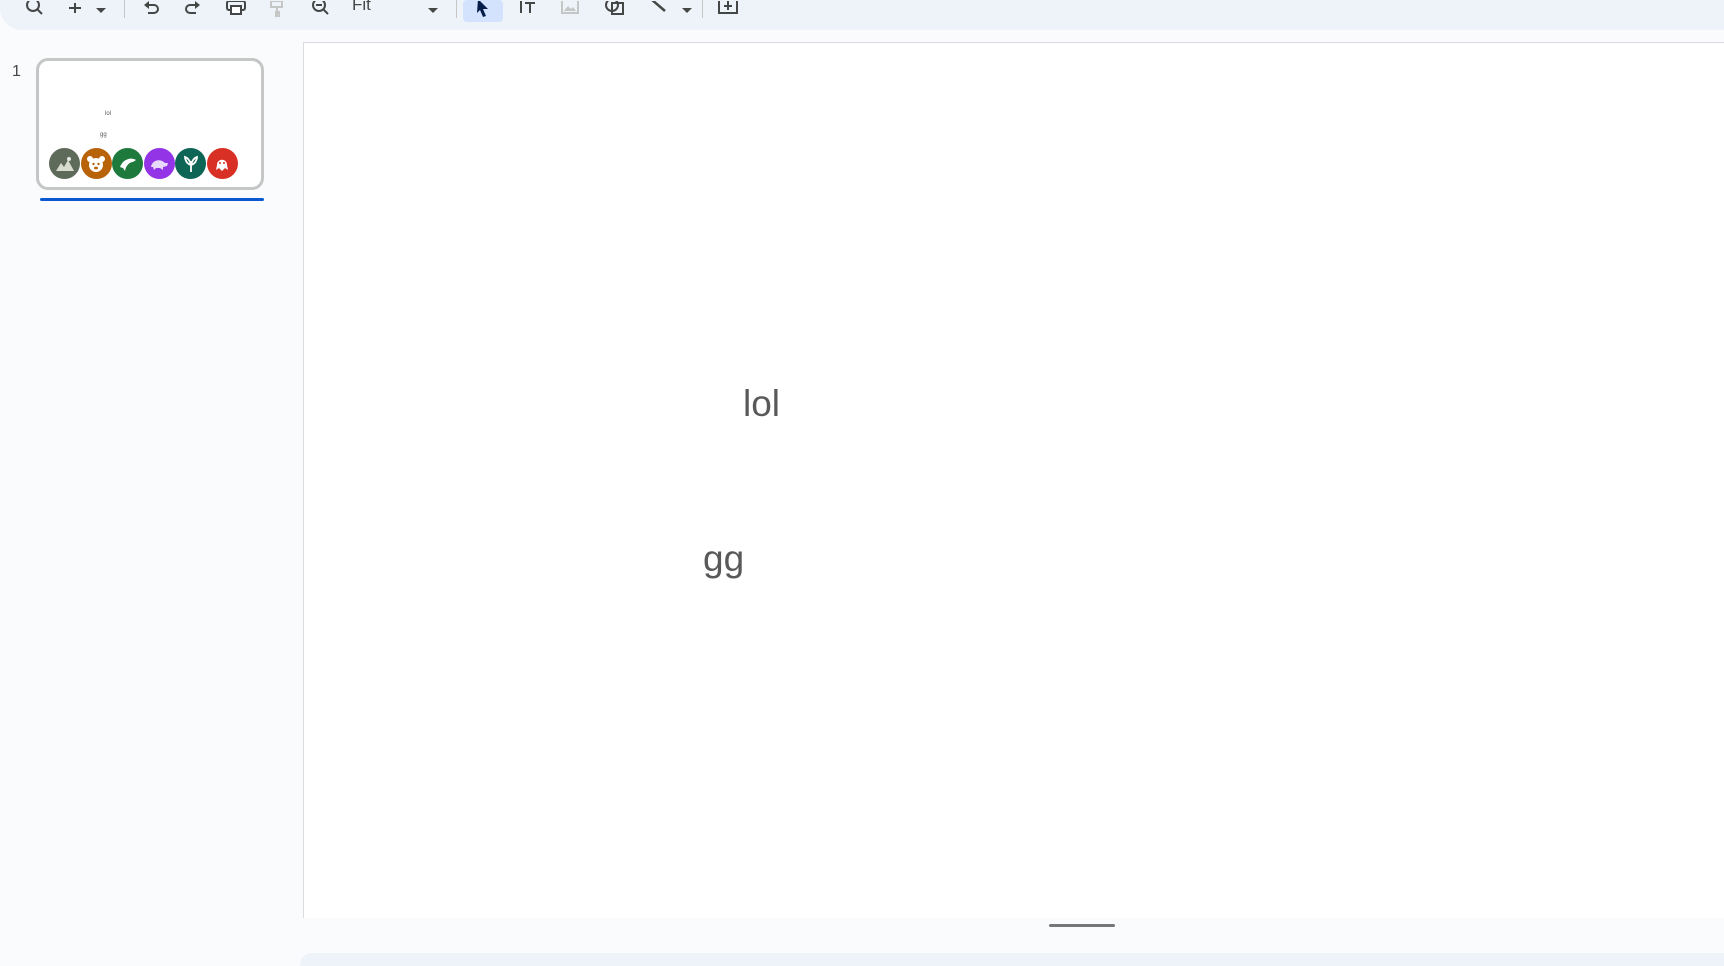 This screenshot has height=966, width=1724. What do you see at coordinates (687, 11) in the screenshot?
I see `line-dropdown-arrow-icon` at bounding box center [687, 11].